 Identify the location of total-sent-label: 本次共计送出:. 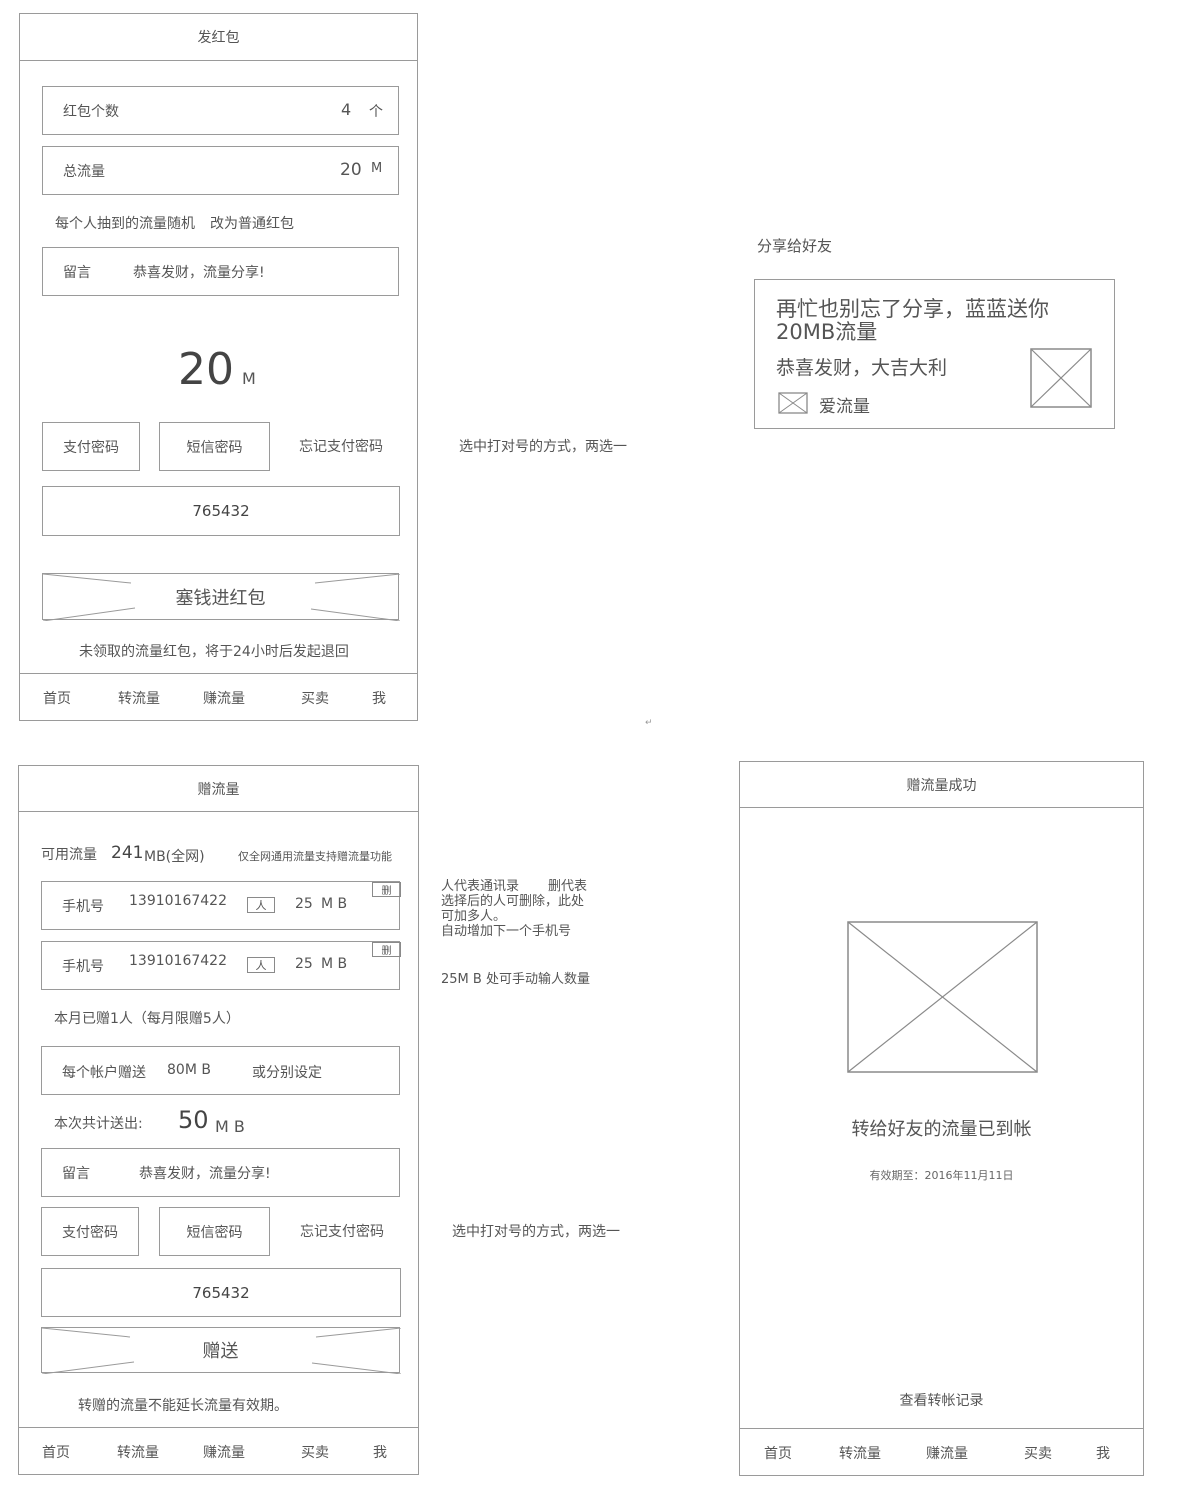
(98, 1124).